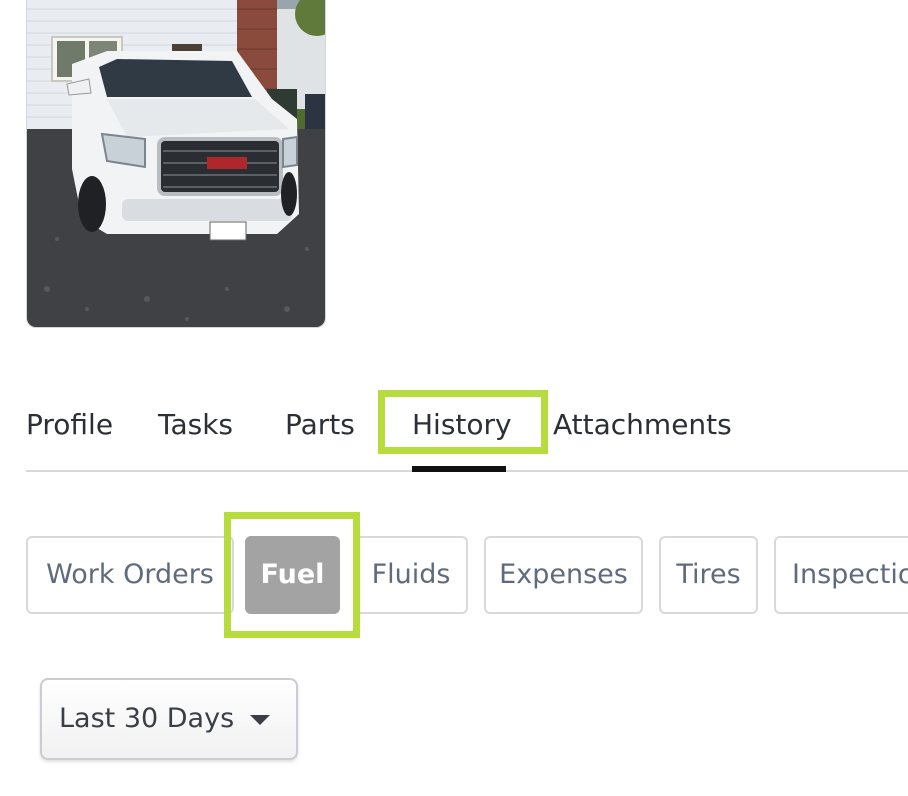  What do you see at coordinates (320, 434) in the screenshot?
I see `tab-parts: Parts` at bounding box center [320, 434].